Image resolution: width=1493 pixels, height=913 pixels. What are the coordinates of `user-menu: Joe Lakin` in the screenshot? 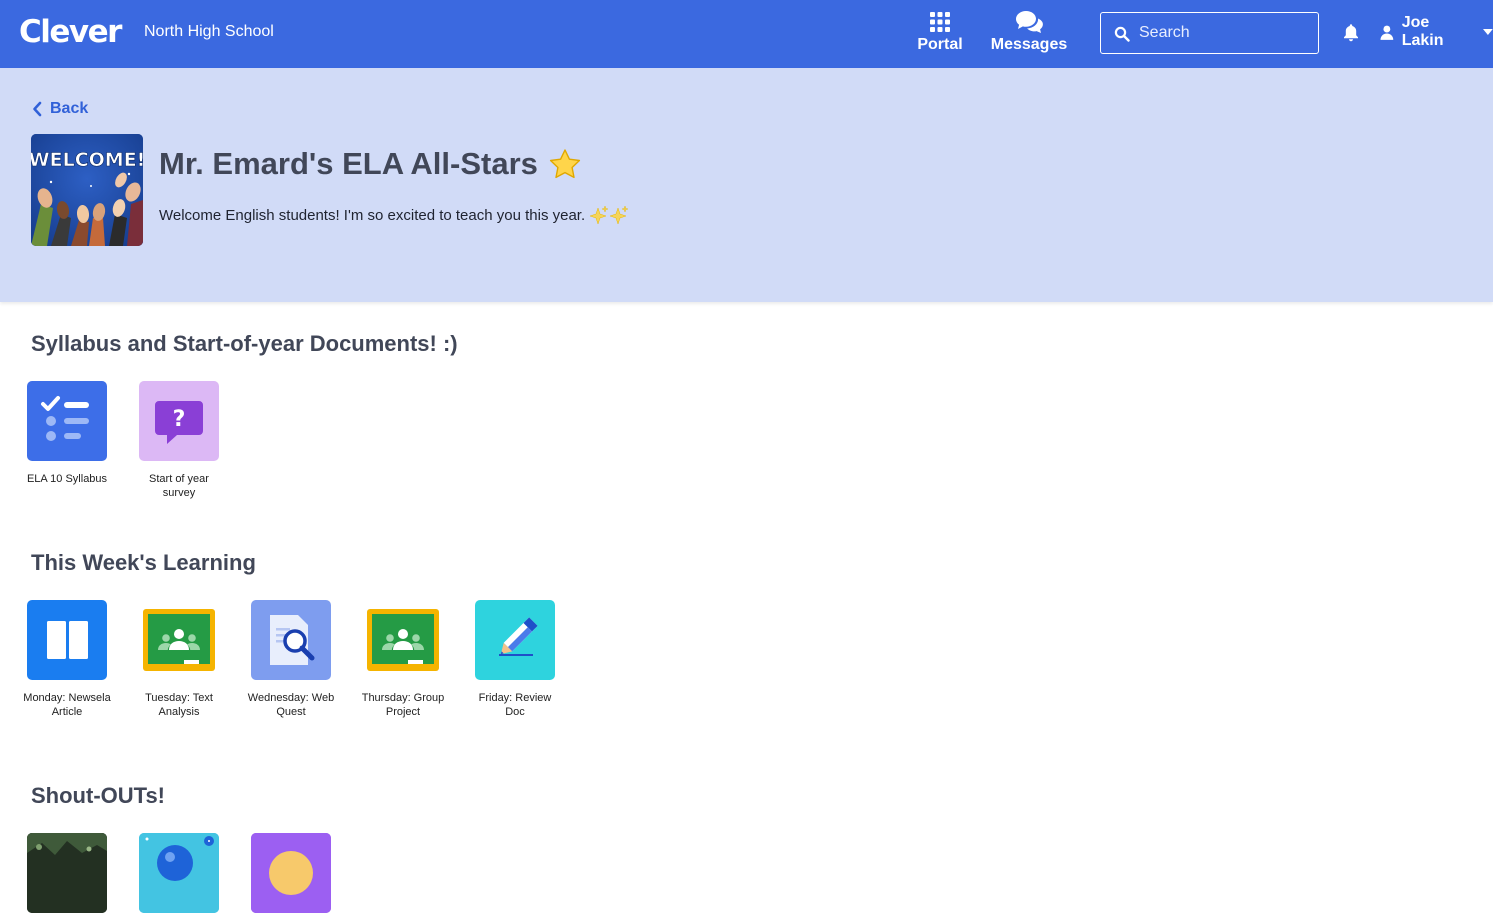 It's located at (1436, 31).